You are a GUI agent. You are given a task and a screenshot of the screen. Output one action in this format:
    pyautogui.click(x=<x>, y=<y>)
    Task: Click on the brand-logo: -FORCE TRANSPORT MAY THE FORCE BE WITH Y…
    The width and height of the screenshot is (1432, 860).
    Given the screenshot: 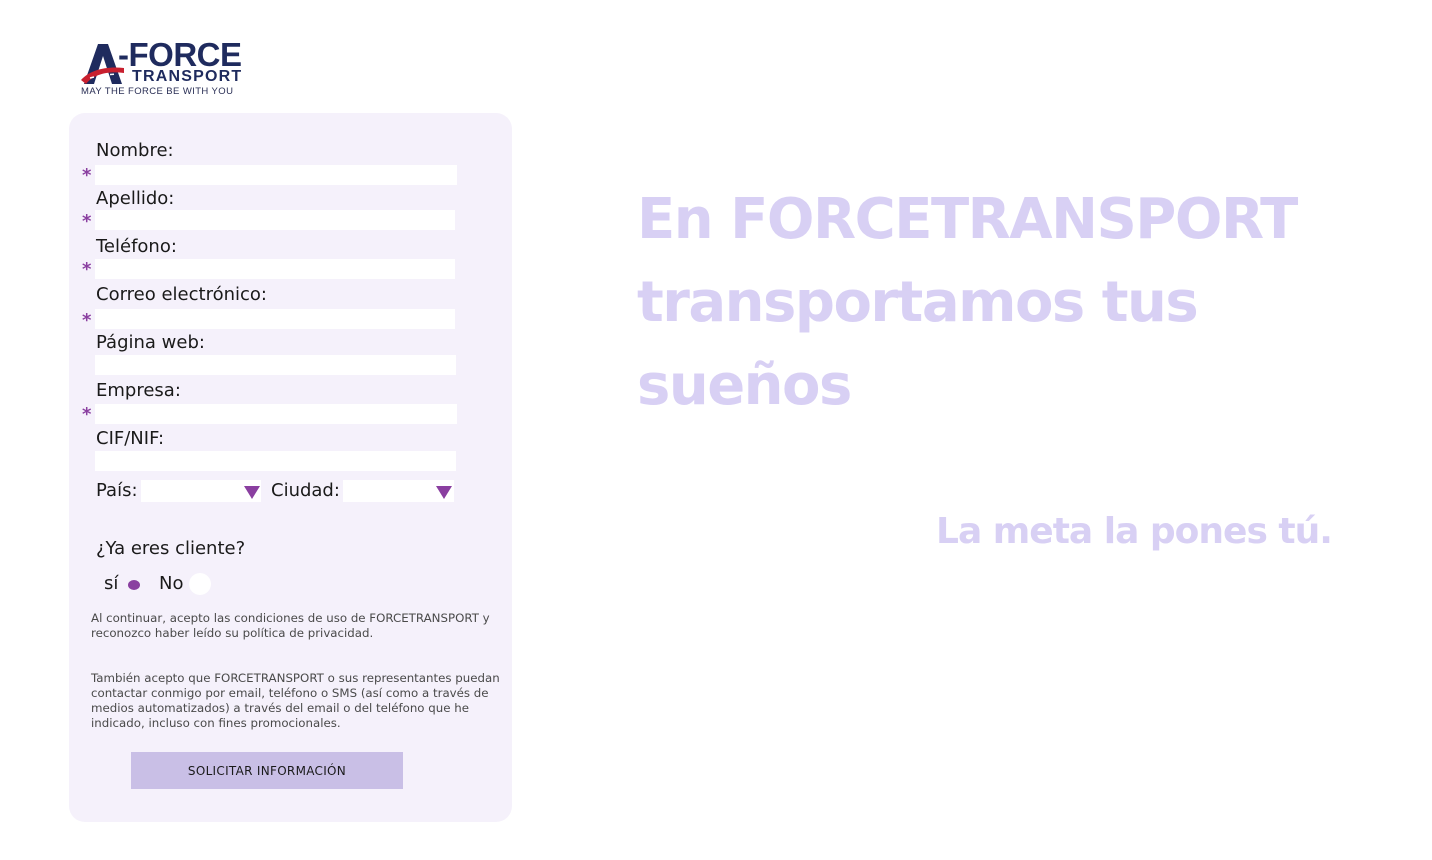 What is the action you would take?
    pyautogui.click(x=170, y=69)
    